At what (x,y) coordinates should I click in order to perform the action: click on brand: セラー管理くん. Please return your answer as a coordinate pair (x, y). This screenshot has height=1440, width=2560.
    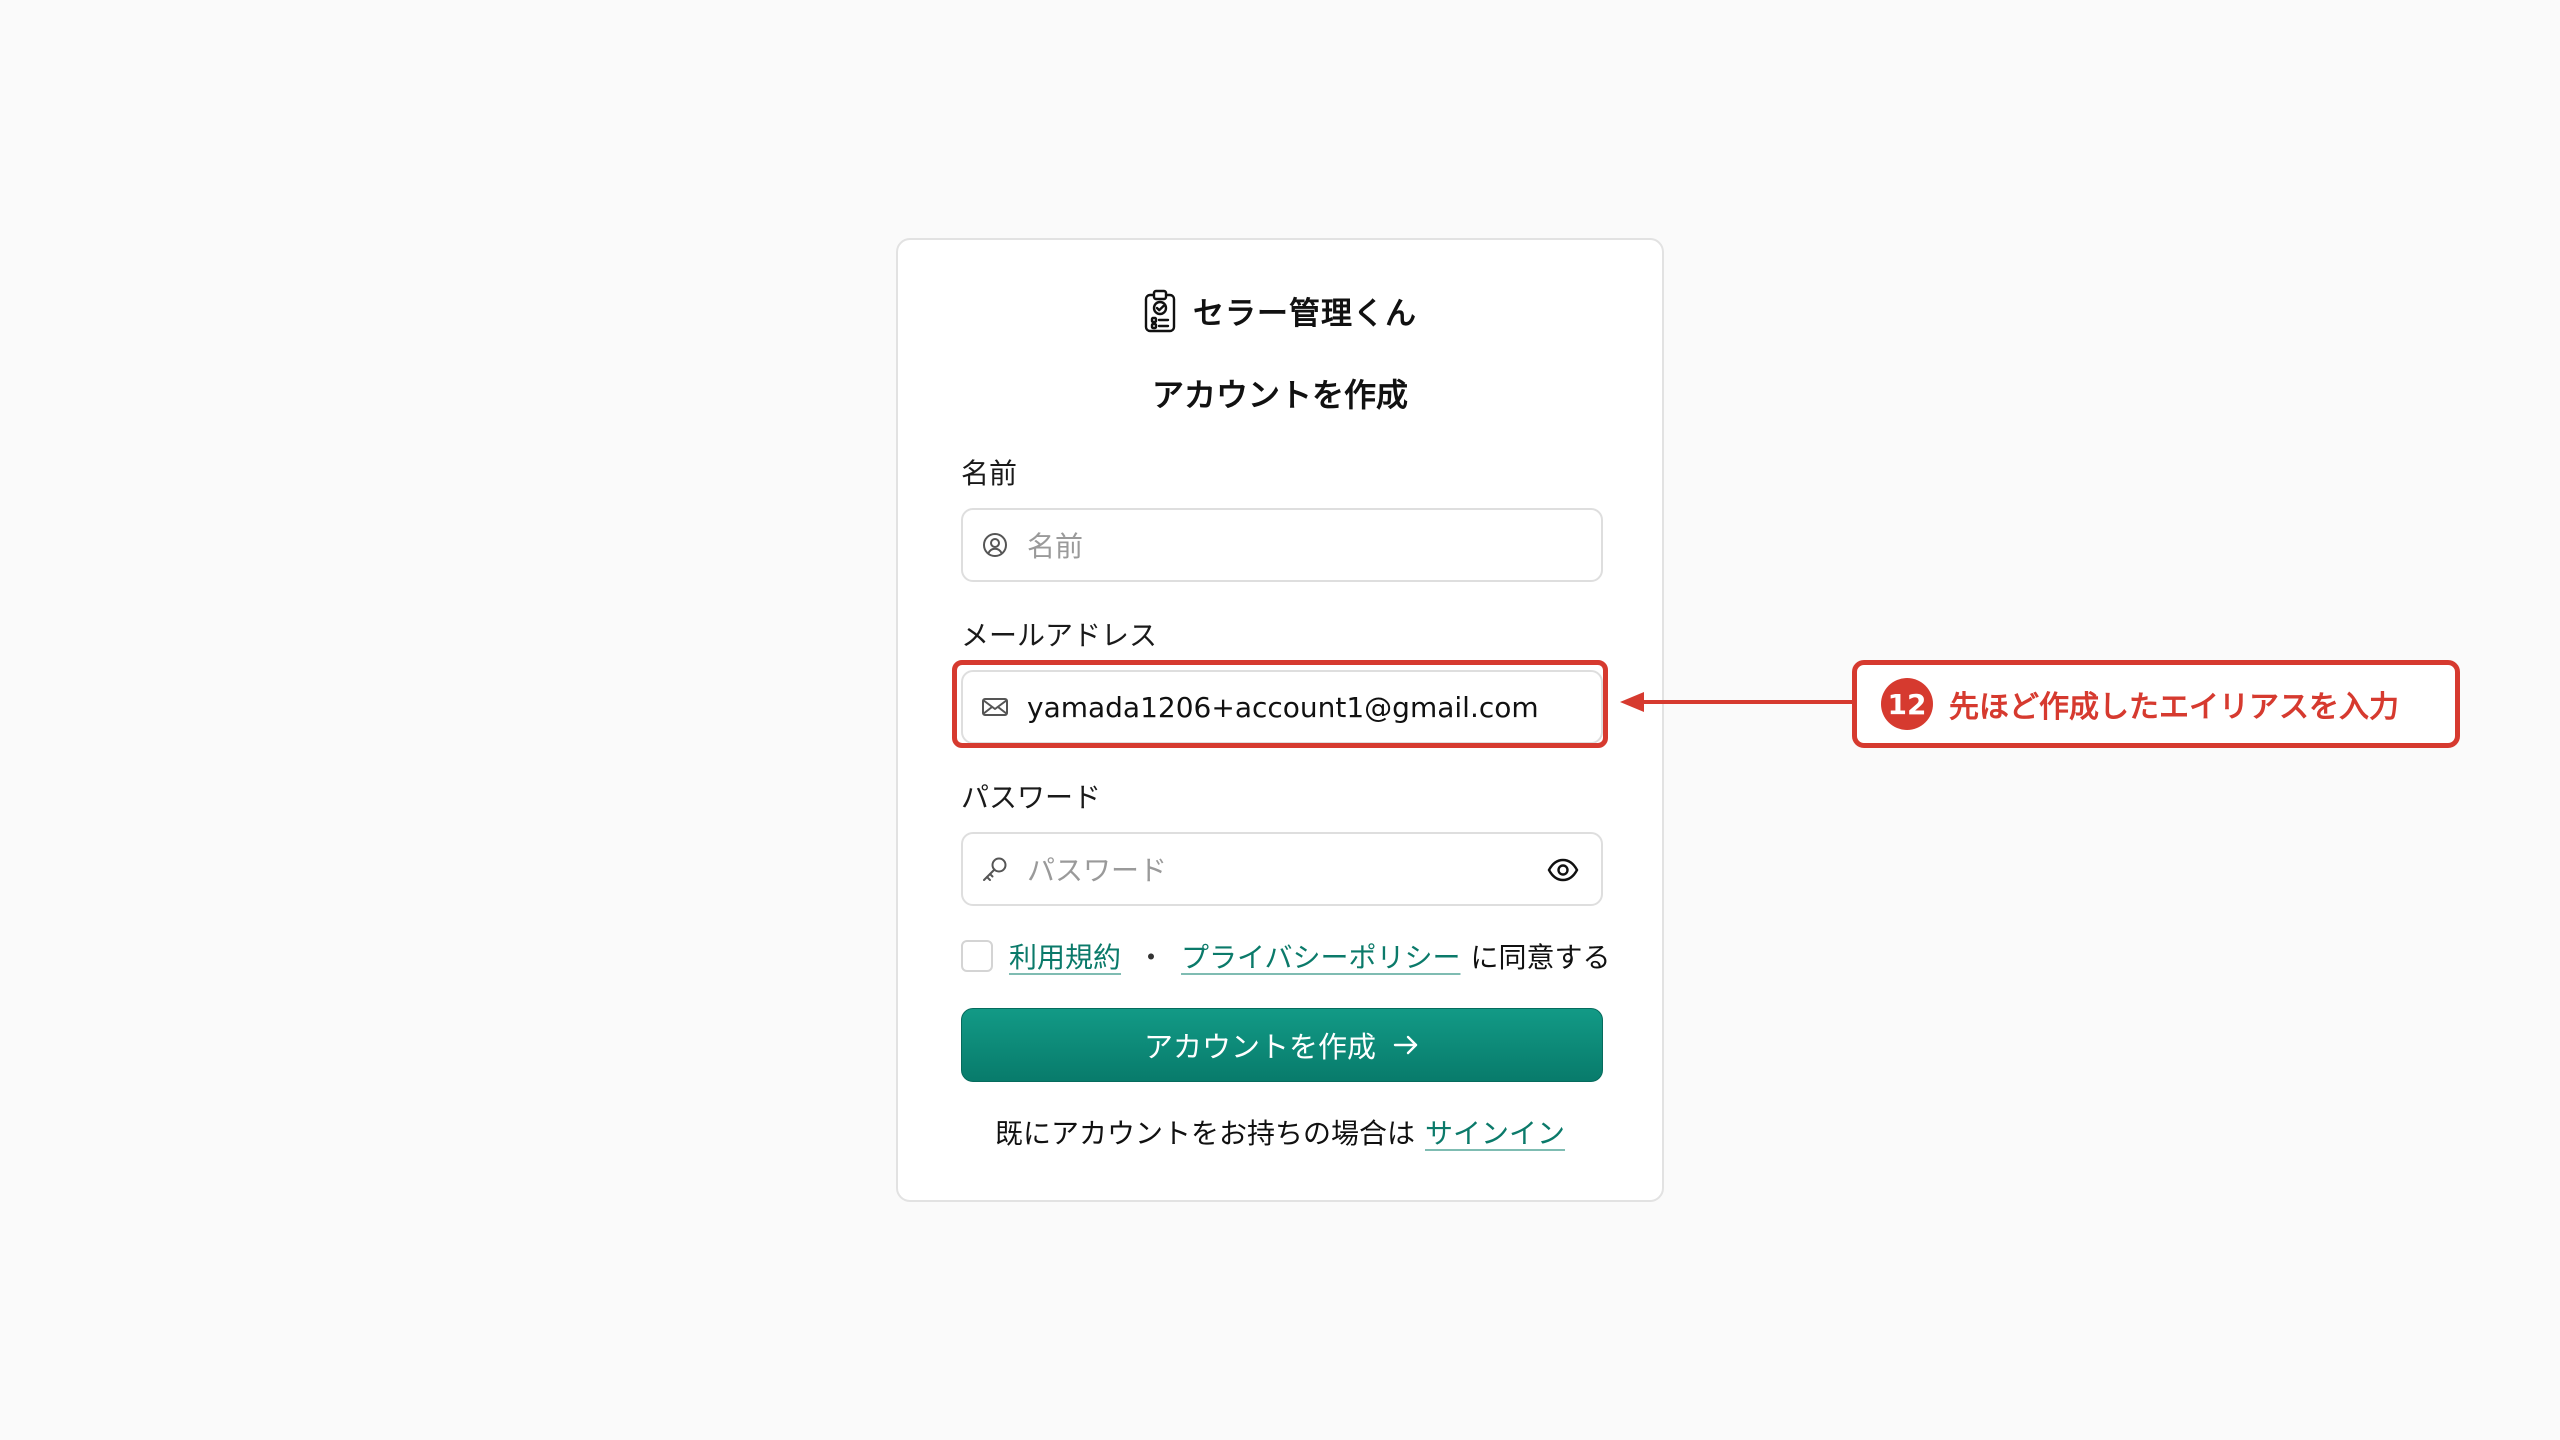
    Looking at the image, I should click on (1280, 310).